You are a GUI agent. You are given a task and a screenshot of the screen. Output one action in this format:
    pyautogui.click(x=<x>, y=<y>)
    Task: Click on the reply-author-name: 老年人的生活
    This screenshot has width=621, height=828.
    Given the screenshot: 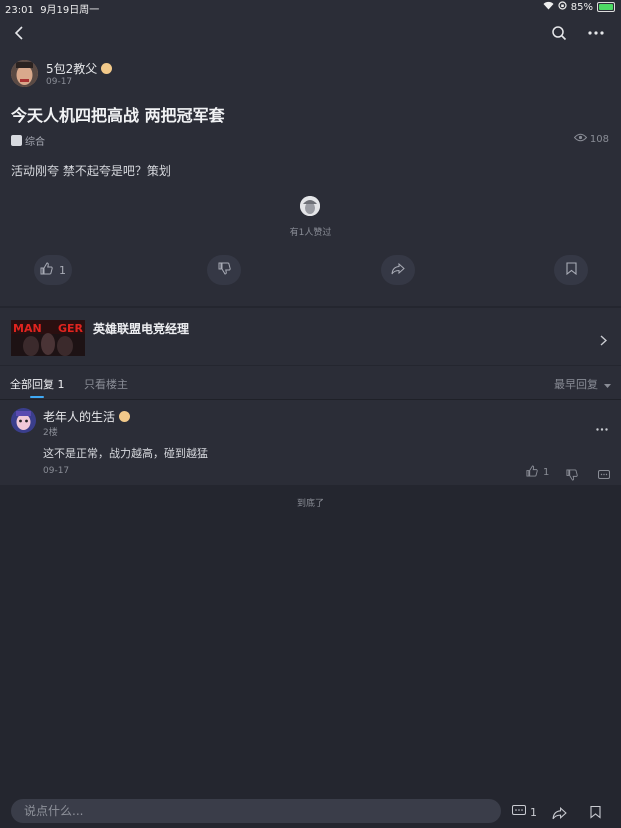 What is the action you would take?
    pyautogui.click(x=79, y=416)
    